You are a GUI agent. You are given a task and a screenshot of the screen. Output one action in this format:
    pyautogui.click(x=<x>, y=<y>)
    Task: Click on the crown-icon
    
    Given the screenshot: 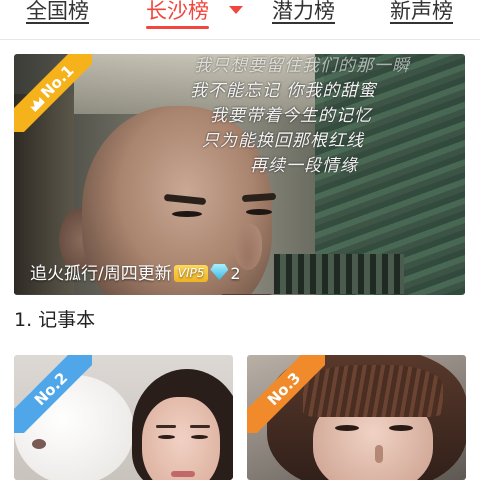 What is the action you would take?
    pyautogui.click(x=36, y=103)
    